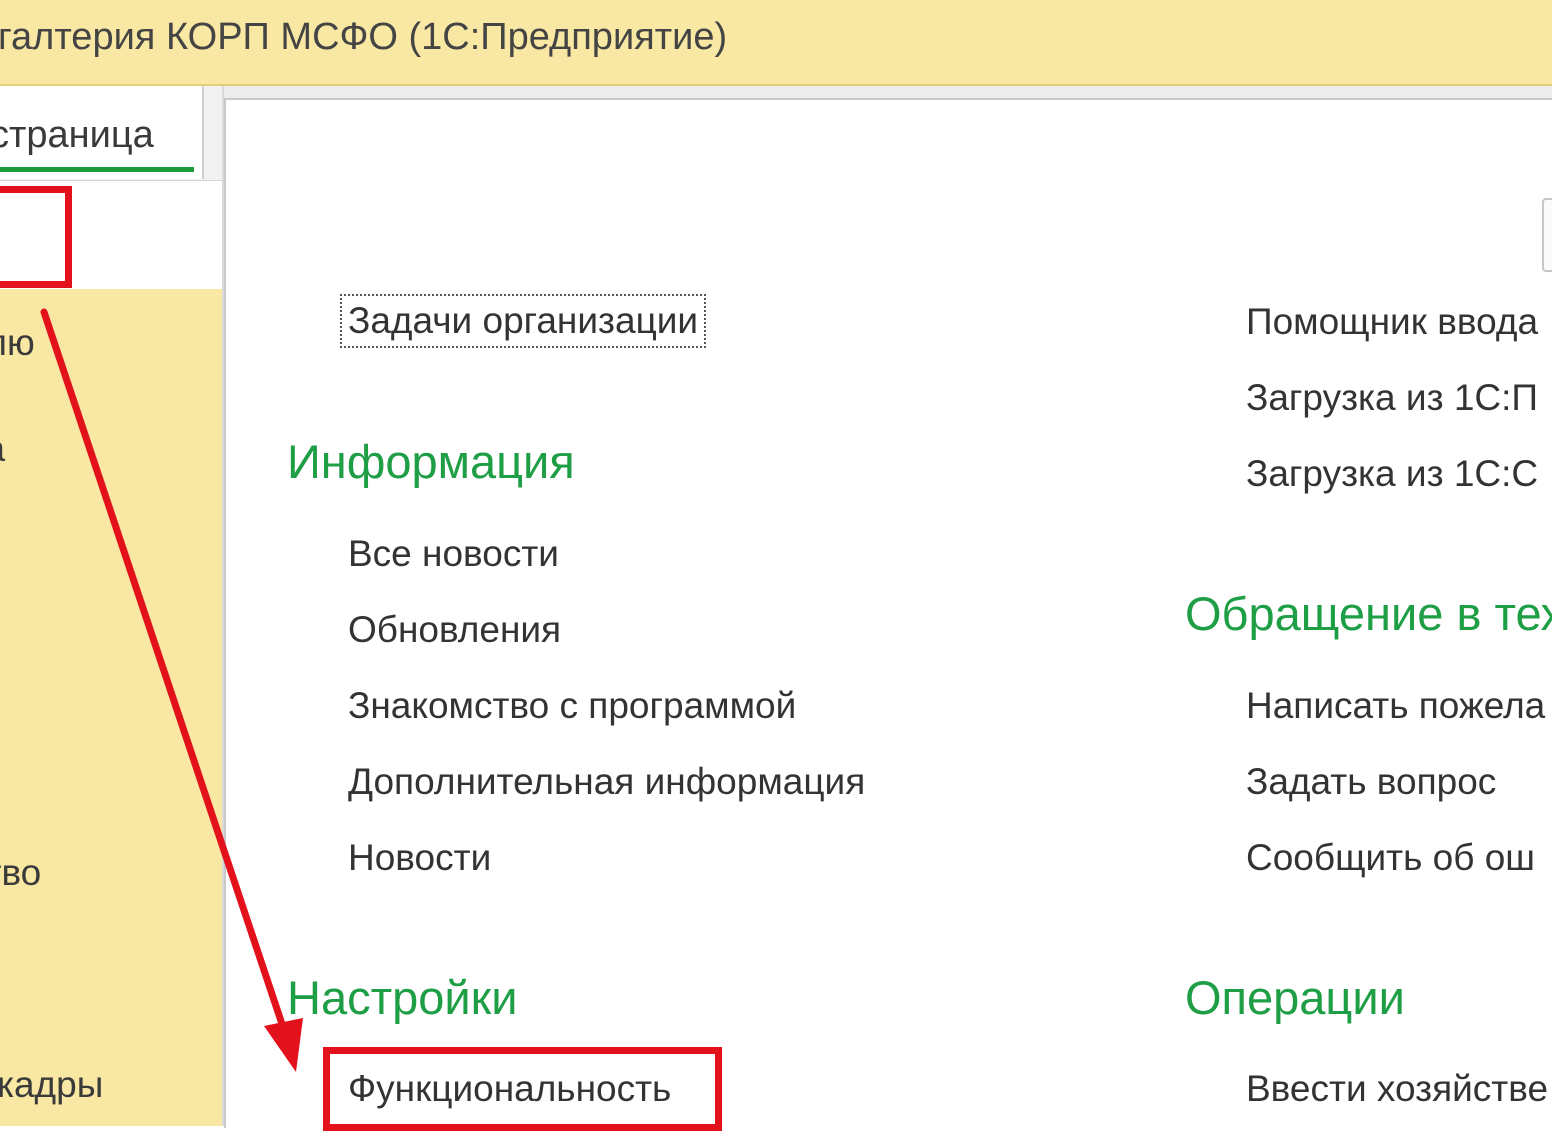 The image size is (1552, 1131). Describe the element at coordinates (1547, 235) in the screenshot. I see `panel-edge-button` at that location.